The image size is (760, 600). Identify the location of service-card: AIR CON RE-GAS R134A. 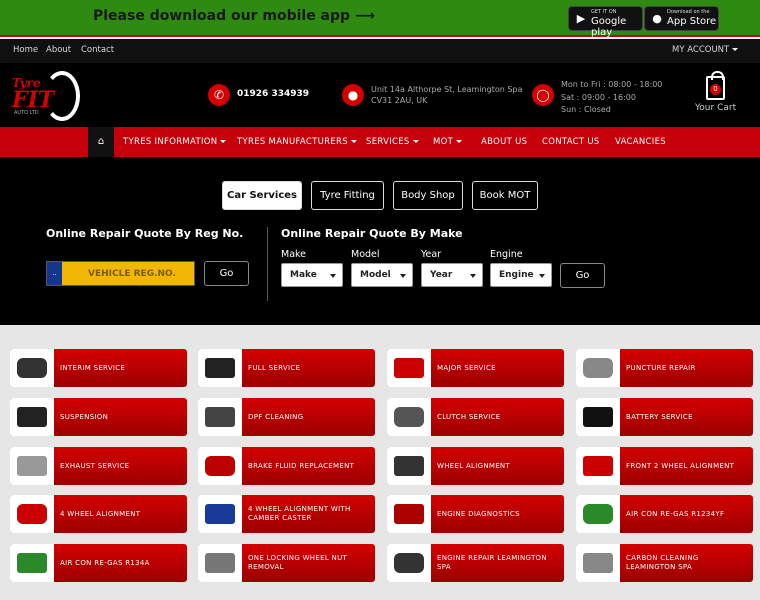
(98, 563).